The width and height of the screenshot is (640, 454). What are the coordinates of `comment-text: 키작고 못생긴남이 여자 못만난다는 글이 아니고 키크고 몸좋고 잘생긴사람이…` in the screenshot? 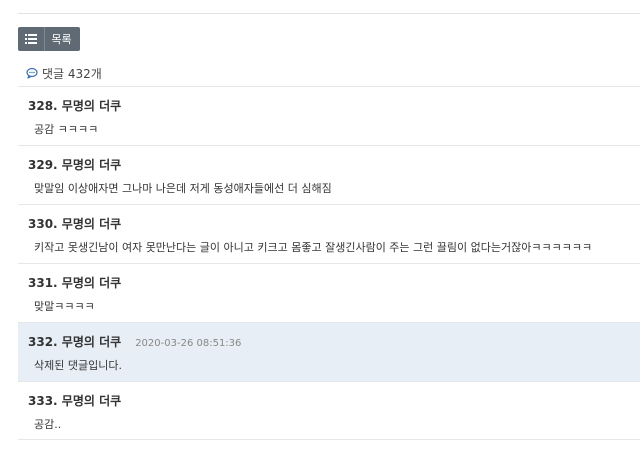 It's located at (313, 247).